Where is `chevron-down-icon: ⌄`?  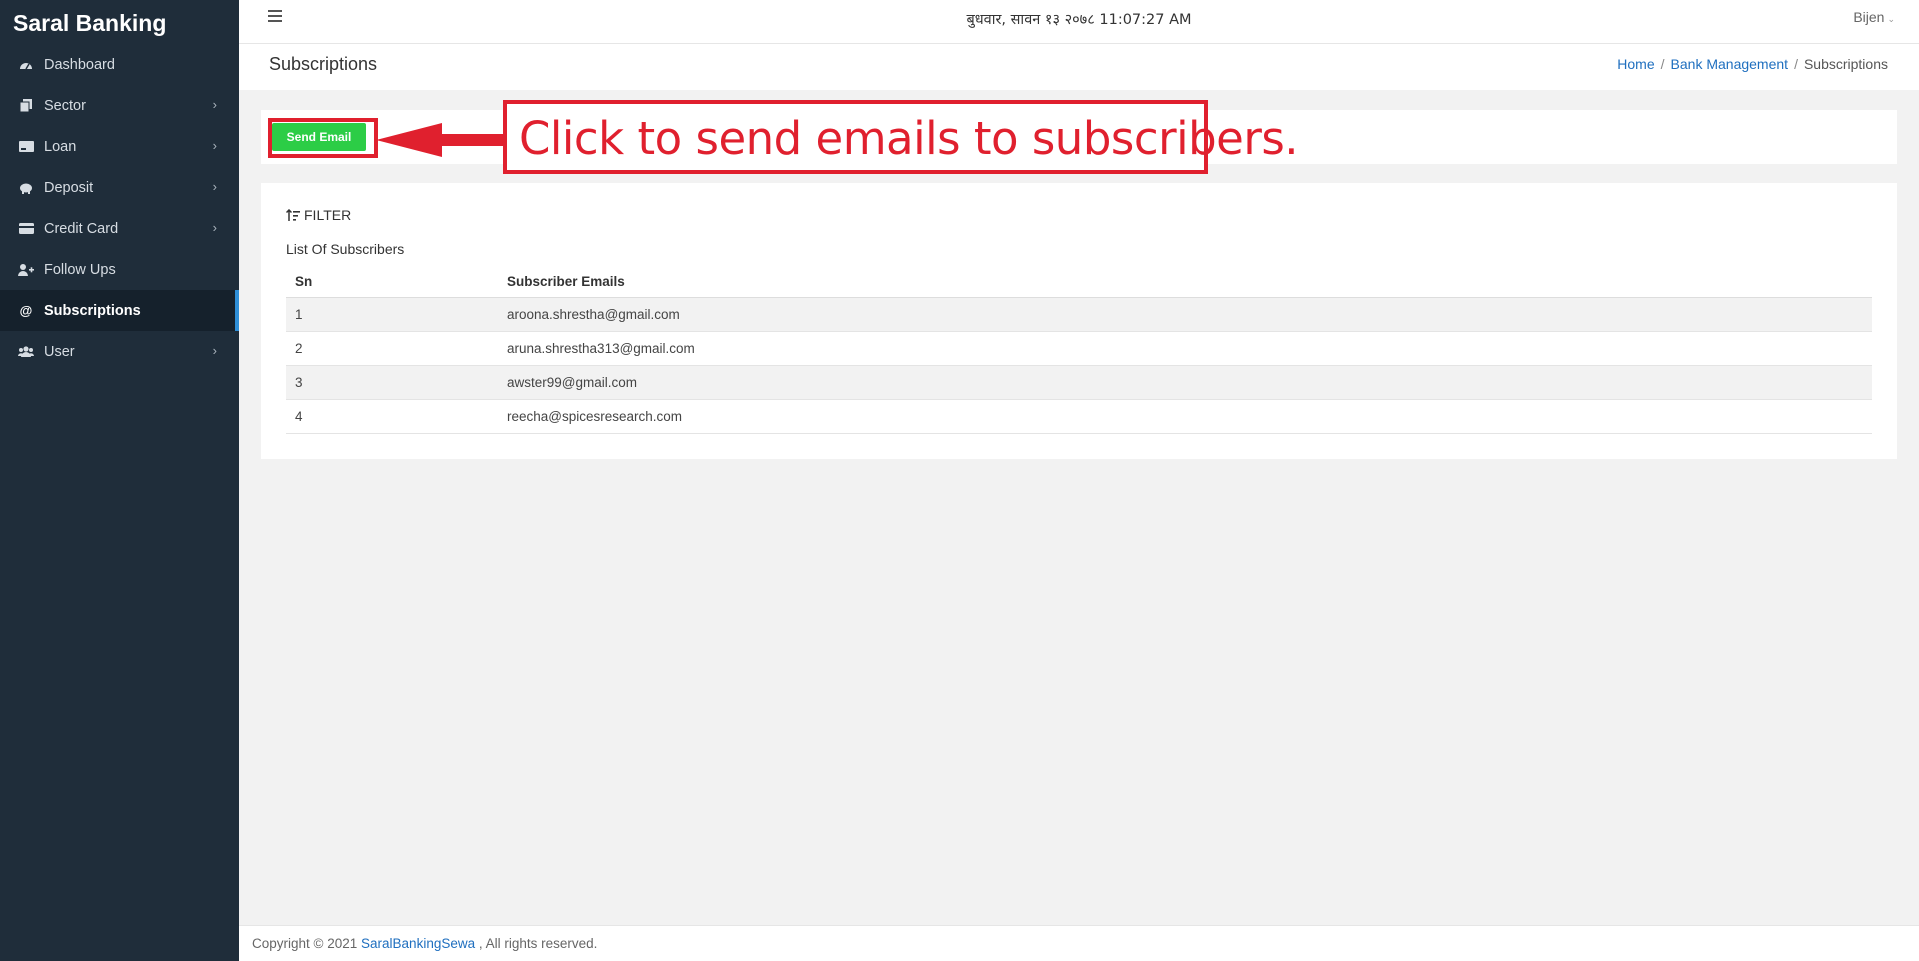 chevron-down-icon: ⌄ is located at coordinates (1891, 19).